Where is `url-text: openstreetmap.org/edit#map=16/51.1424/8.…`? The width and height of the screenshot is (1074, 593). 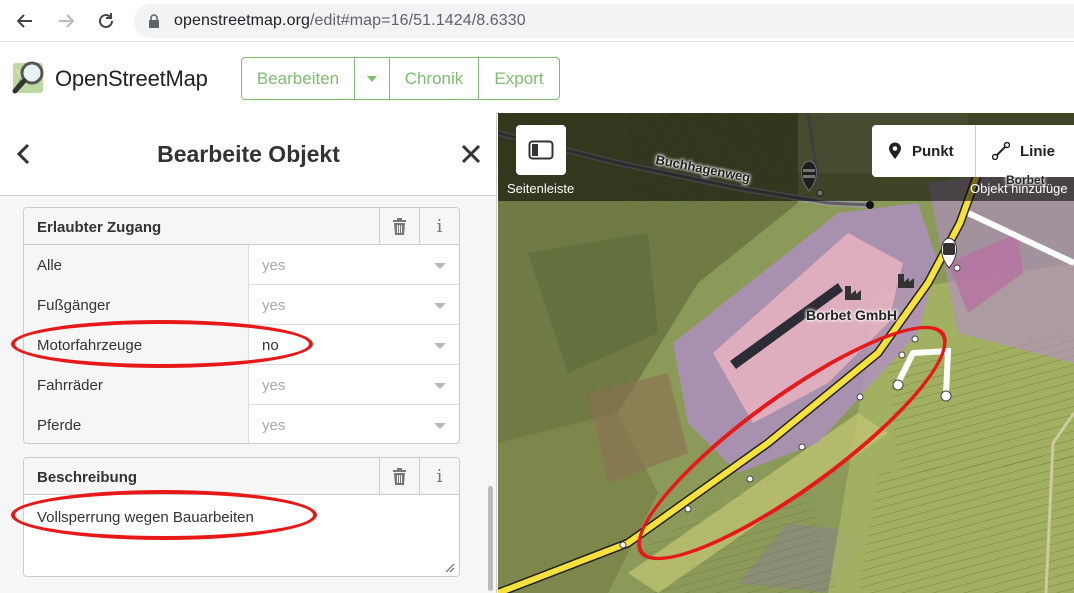 url-text: openstreetmap.org/edit#map=16/51.1424/8.… is located at coordinates (350, 21).